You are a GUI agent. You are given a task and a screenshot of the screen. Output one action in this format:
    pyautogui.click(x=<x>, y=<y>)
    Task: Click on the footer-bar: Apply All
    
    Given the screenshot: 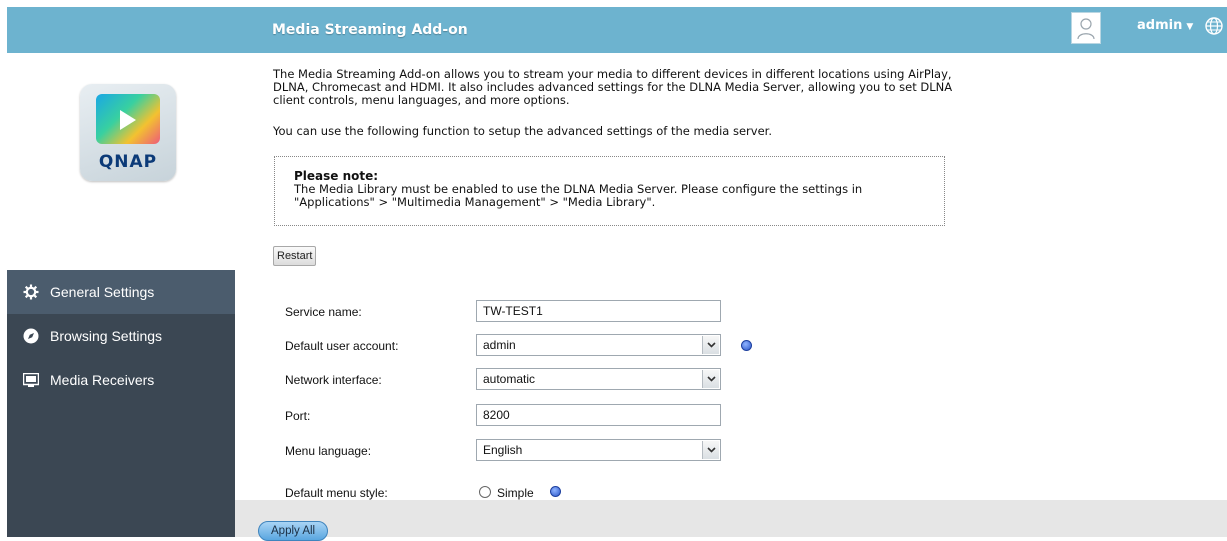 What is the action you would take?
    pyautogui.click(x=731, y=520)
    